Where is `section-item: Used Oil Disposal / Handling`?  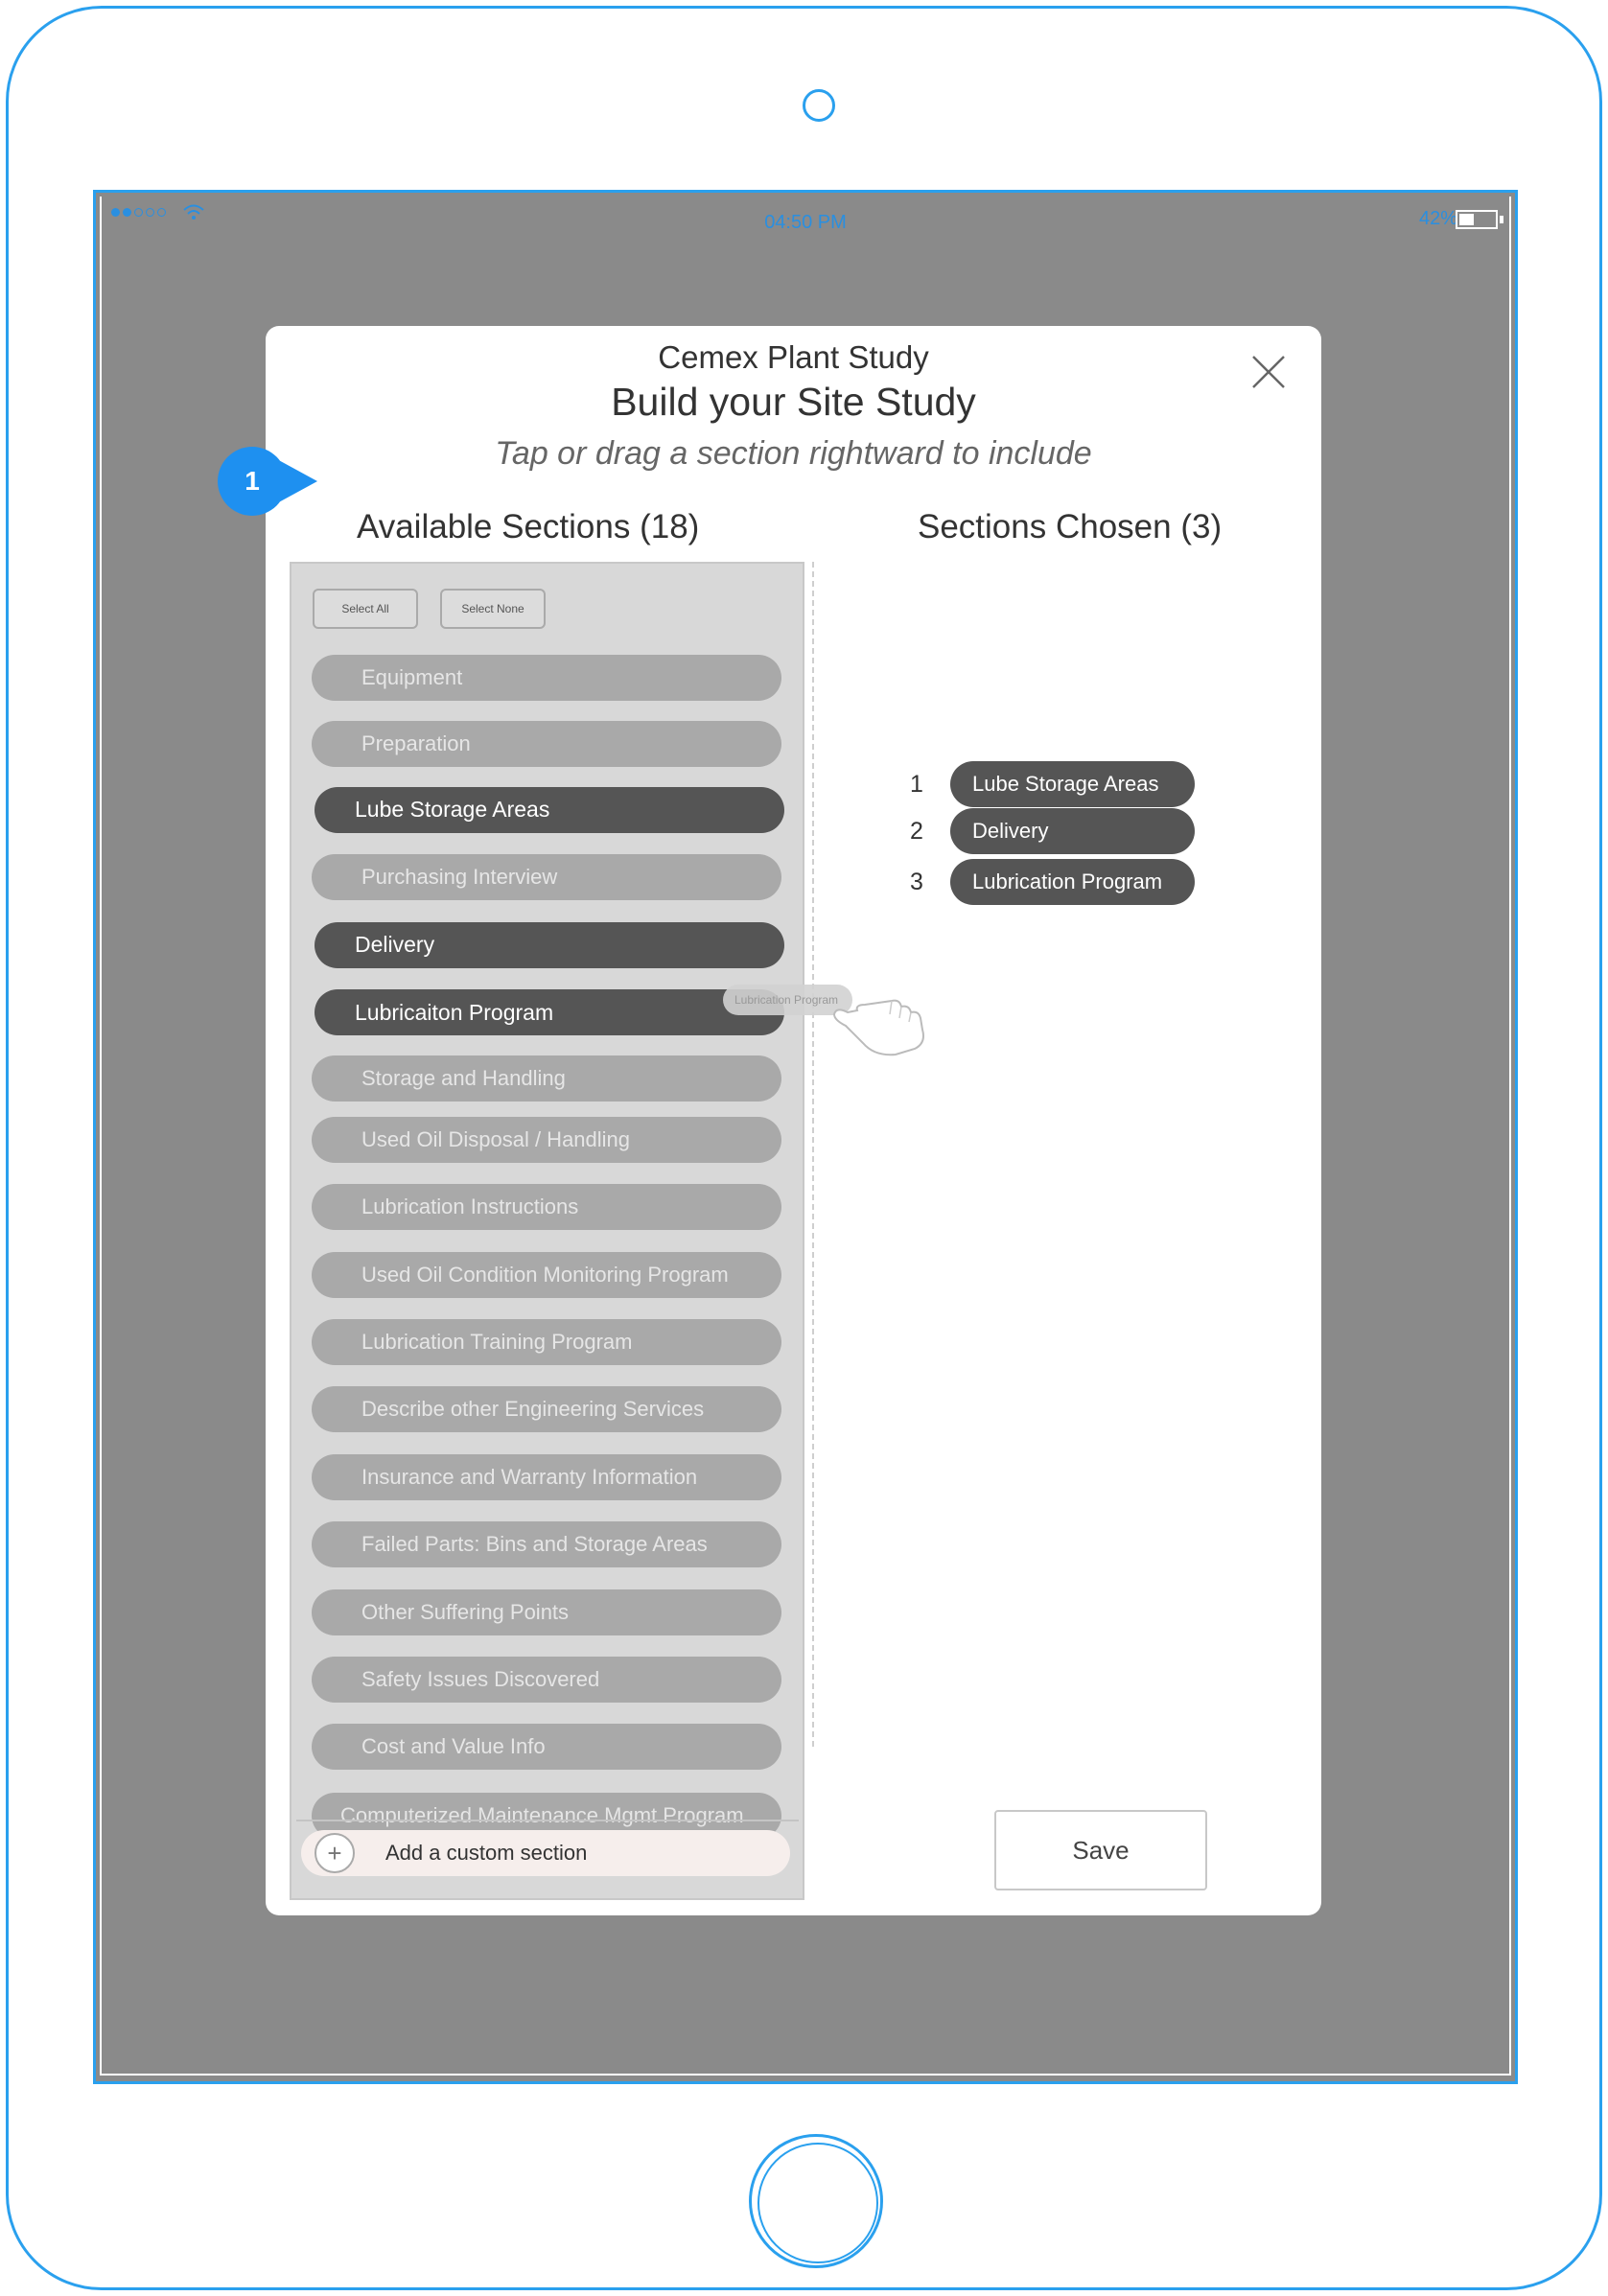 section-item: Used Oil Disposal / Handling is located at coordinates (546, 1139).